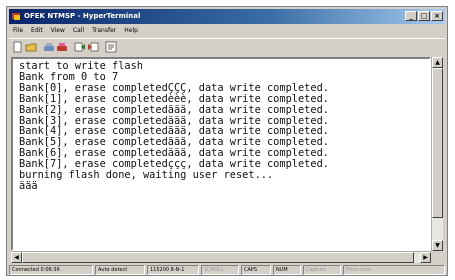 The width and height of the screenshot is (455, 280). Describe the element at coordinates (80, 47) in the screenshot. I see `send-icon` at that location.